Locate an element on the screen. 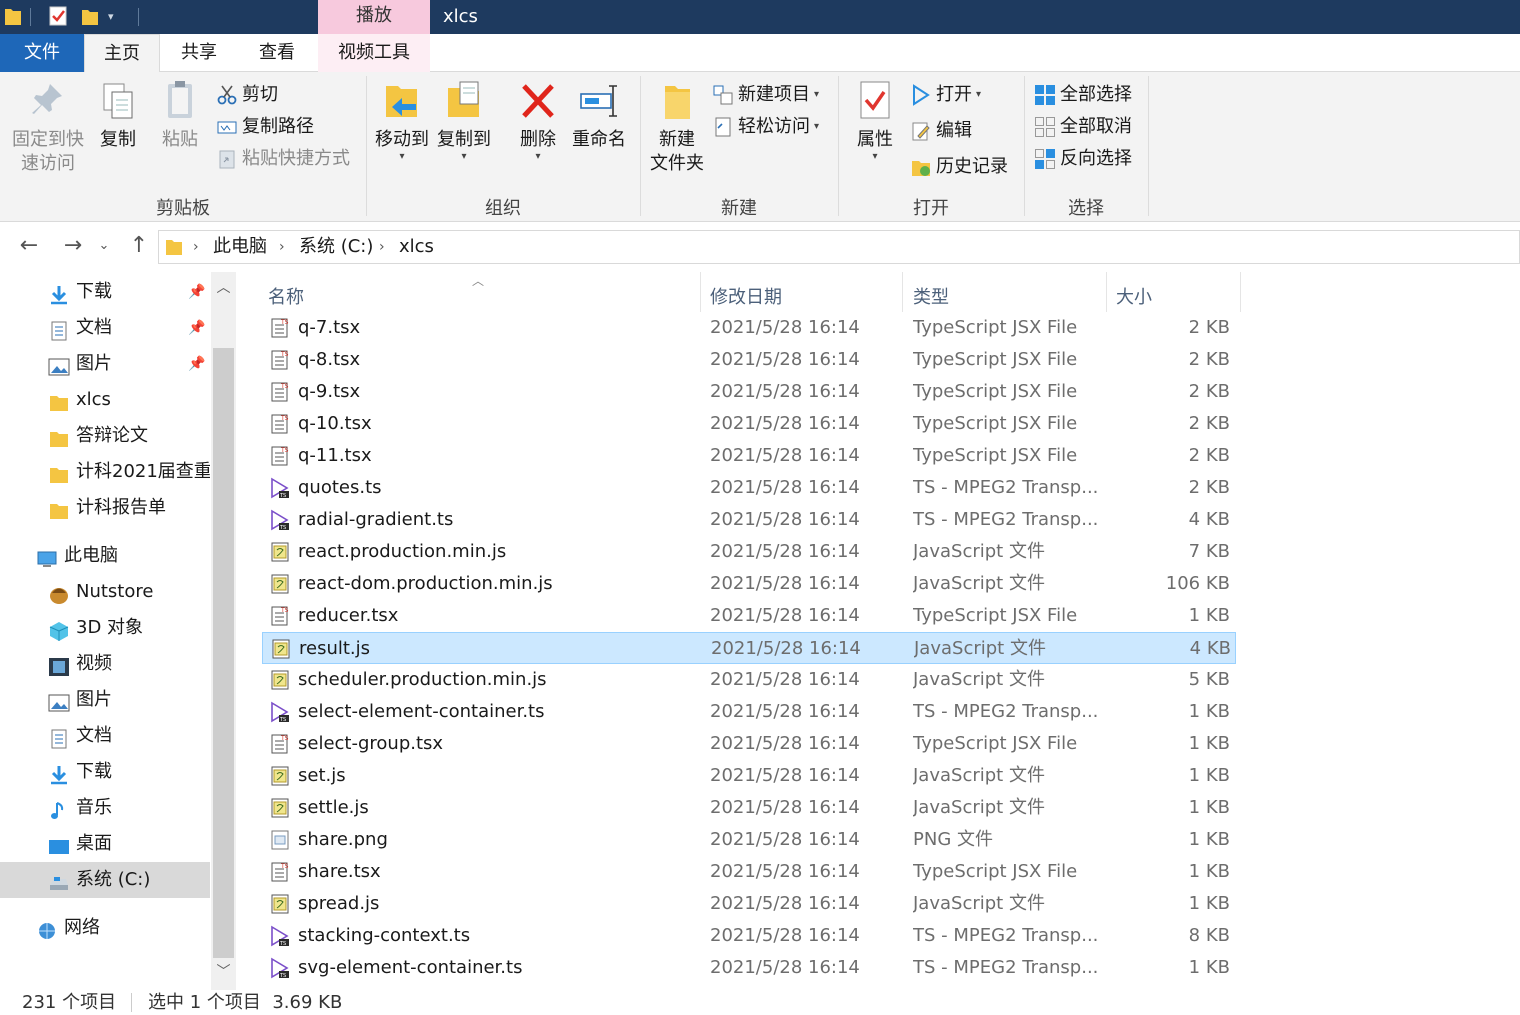 The width and height of the screenshot is (1520, 1015). breadcrumb-this-pc: 此电脑 is located at coordinates (240, 247).